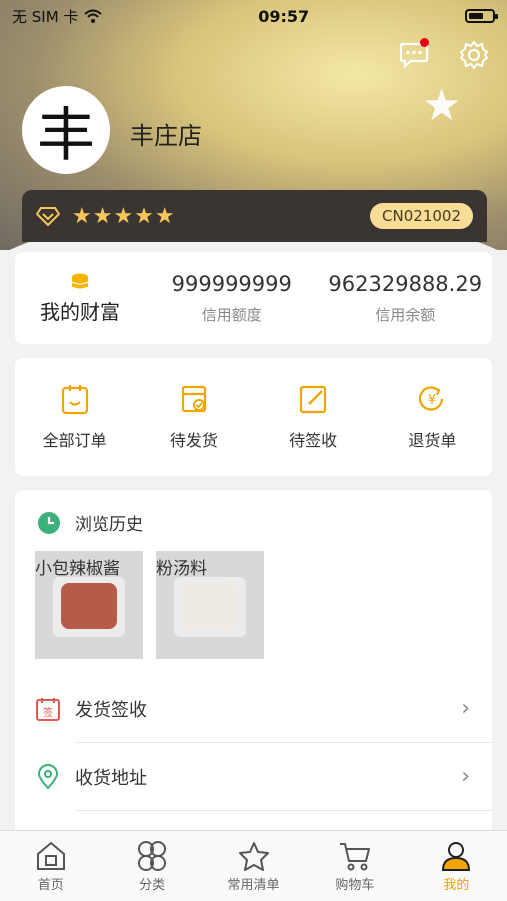  Describe the element at coordinates (442, 105) in the screenshot. I see `star-decoration-icon: ★` at that location.